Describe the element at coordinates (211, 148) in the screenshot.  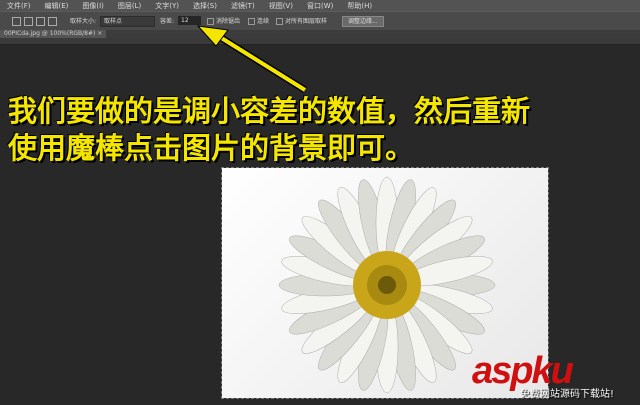
I see `caption-line-2: 使用魔棒点击图片的背景即可。` at that location.